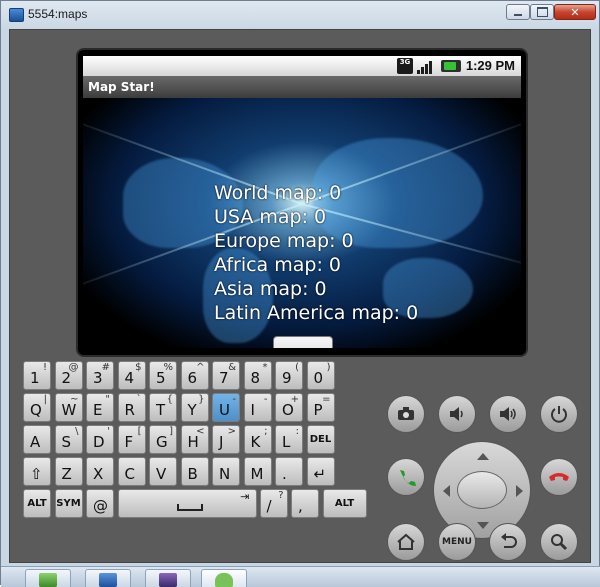 The height and width of the screenshot is (587, 600). I want to click on taskbar-item-android, so click(224, 578).